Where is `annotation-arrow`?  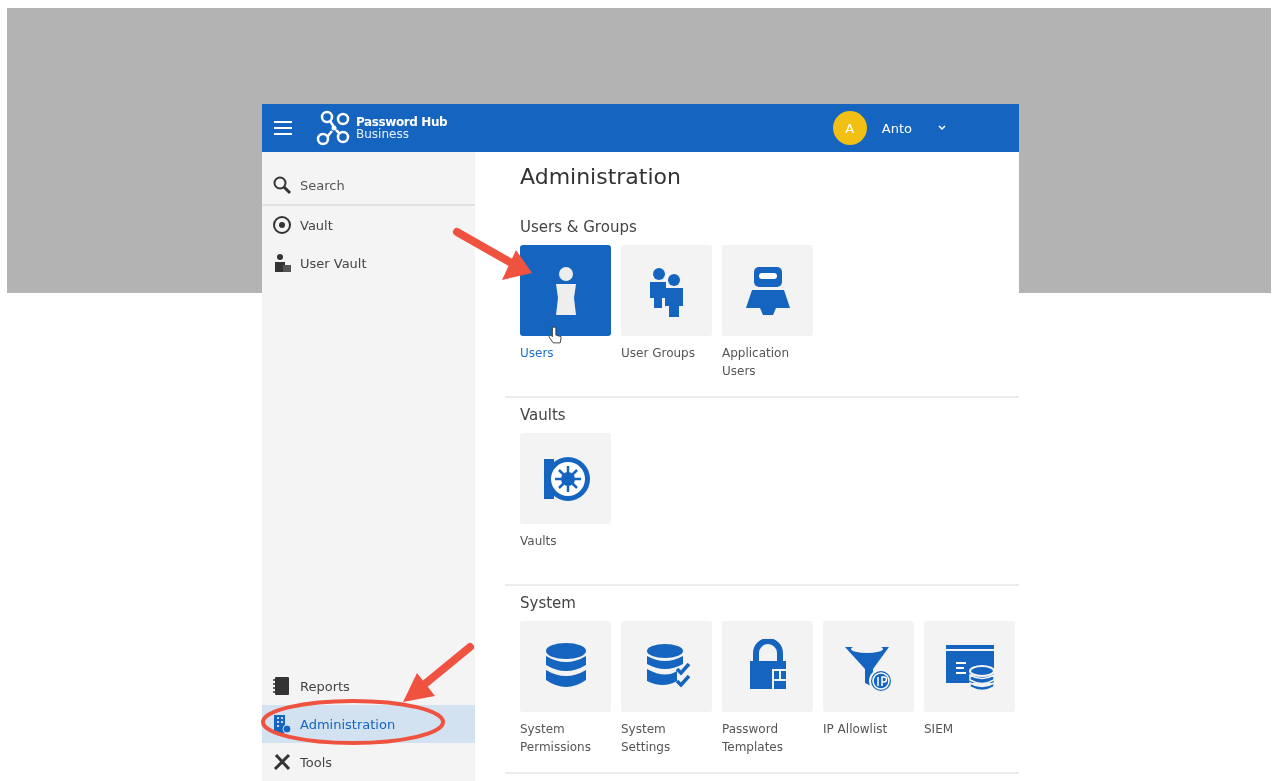 annotation-arrow is located at coordinates (438, 672).